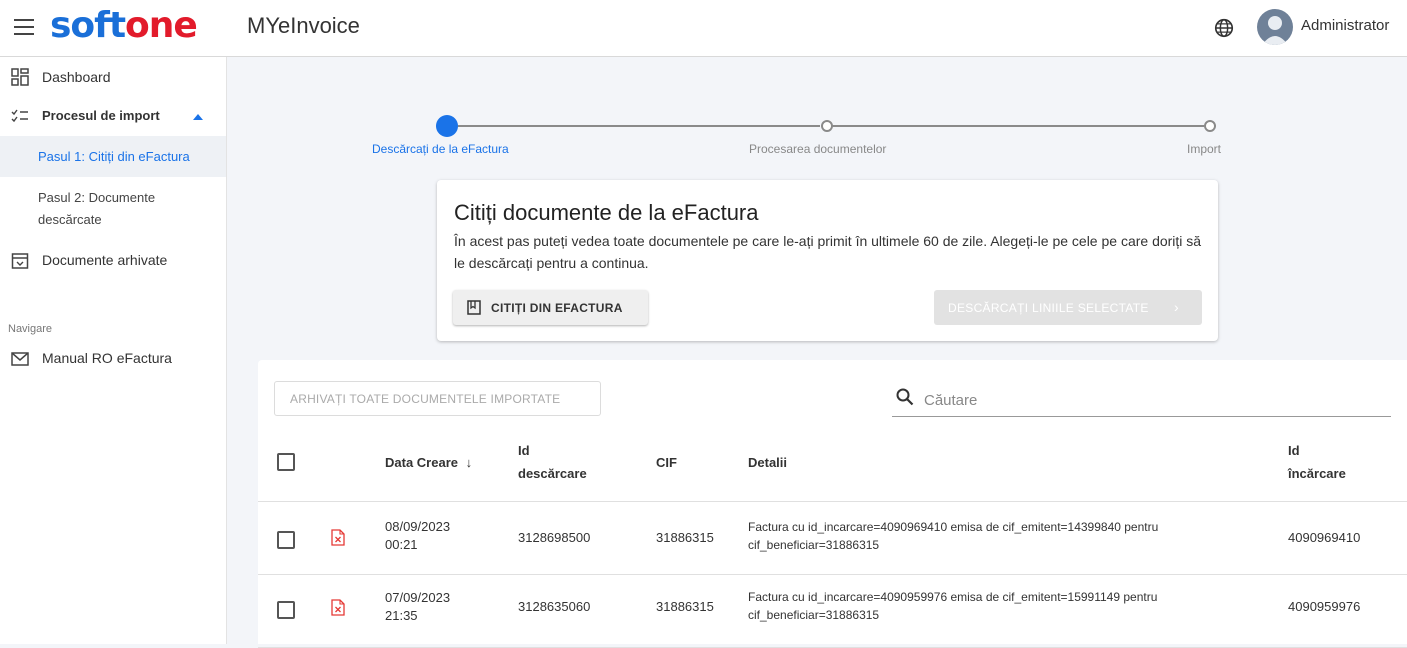 The width and height of the screenshot is (1407, 648). I want to click on softone-logo: softone, so click(124, 25).